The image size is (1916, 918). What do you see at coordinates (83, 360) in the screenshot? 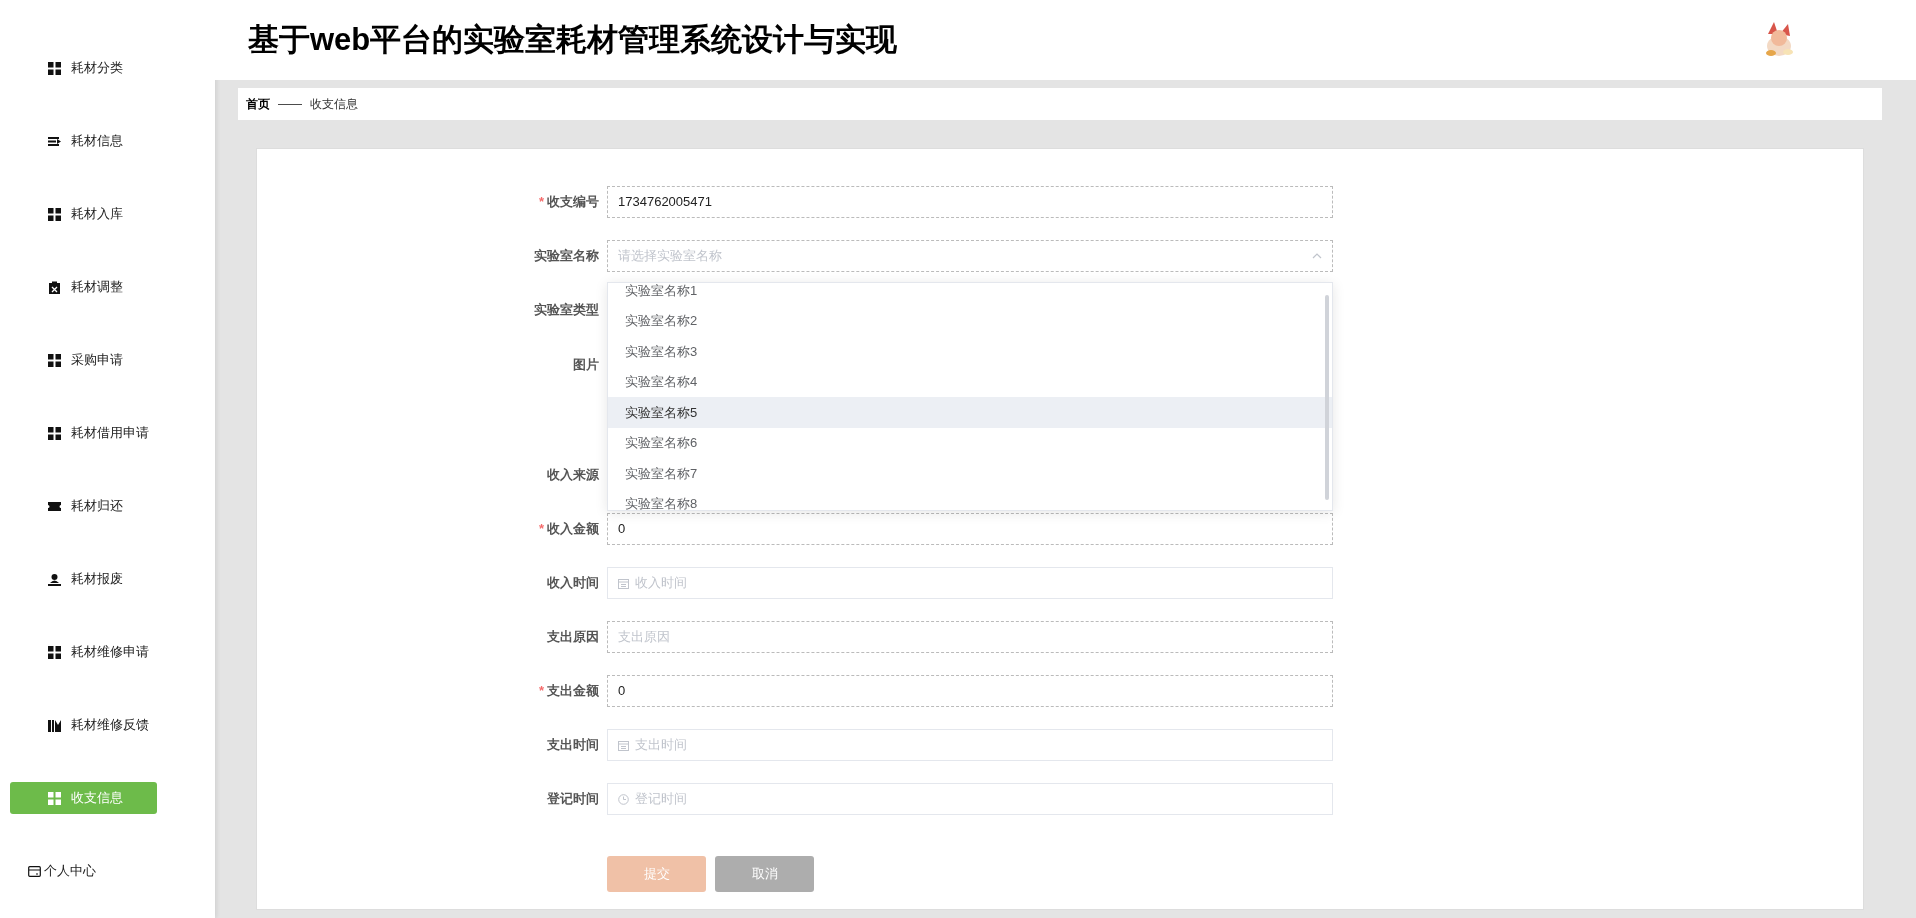
I see `sidebar-item: 采购申请` at bounding box center [83, 360].